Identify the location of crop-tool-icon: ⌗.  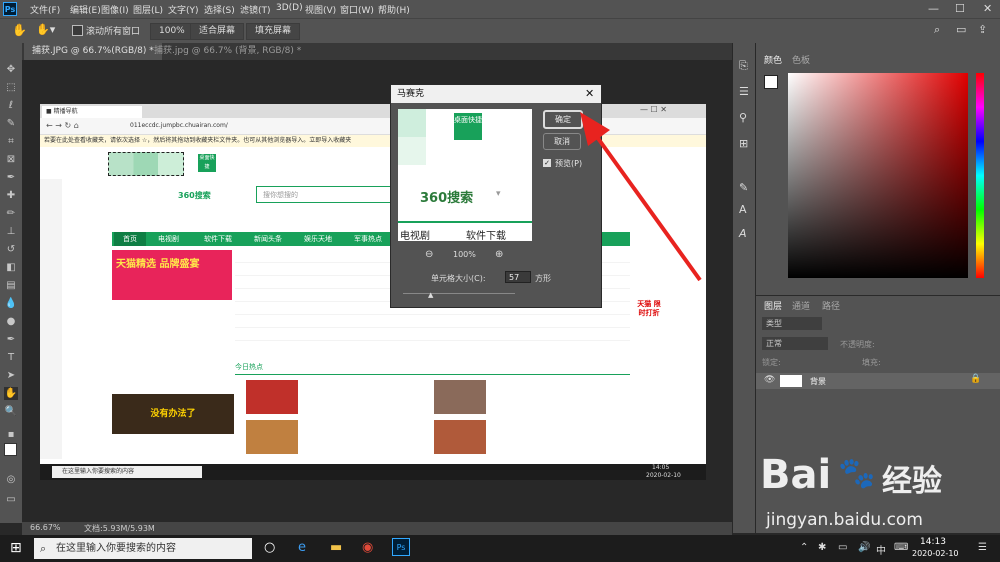
(11, 141).